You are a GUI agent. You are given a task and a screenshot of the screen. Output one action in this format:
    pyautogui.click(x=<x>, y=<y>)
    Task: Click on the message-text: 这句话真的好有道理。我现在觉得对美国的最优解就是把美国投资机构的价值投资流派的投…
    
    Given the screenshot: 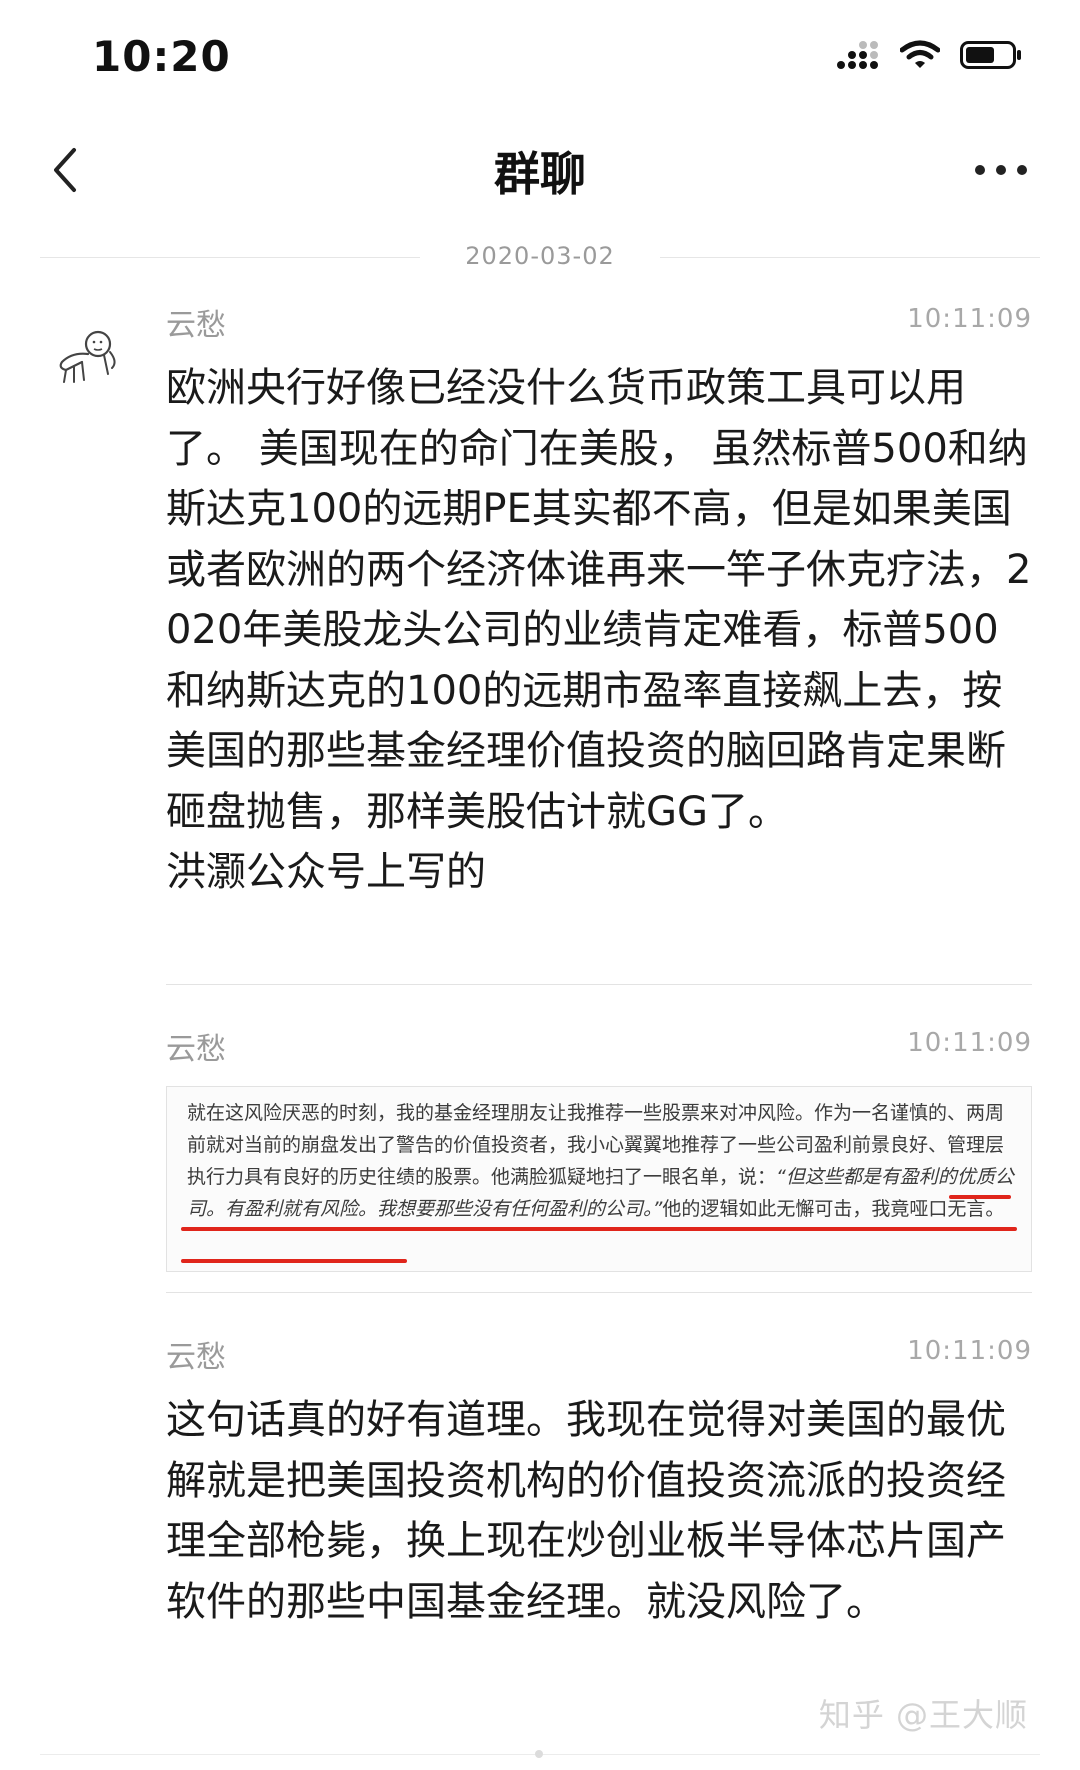 What is the action you would take?
    pyautogui.click(x=586, y=1511)
    